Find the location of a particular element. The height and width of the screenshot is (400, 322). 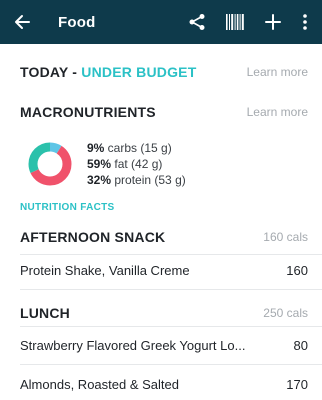

macro-carbs: 9% carbs (15 g) is located at coordinates (136, 148).